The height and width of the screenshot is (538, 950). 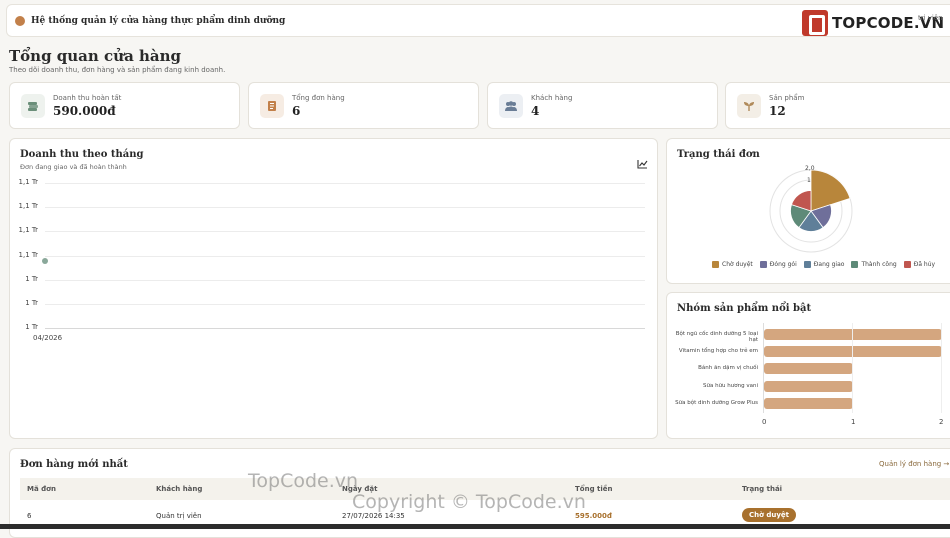 I want to click on order-id-cell: 6, so click(x=29, y=516).